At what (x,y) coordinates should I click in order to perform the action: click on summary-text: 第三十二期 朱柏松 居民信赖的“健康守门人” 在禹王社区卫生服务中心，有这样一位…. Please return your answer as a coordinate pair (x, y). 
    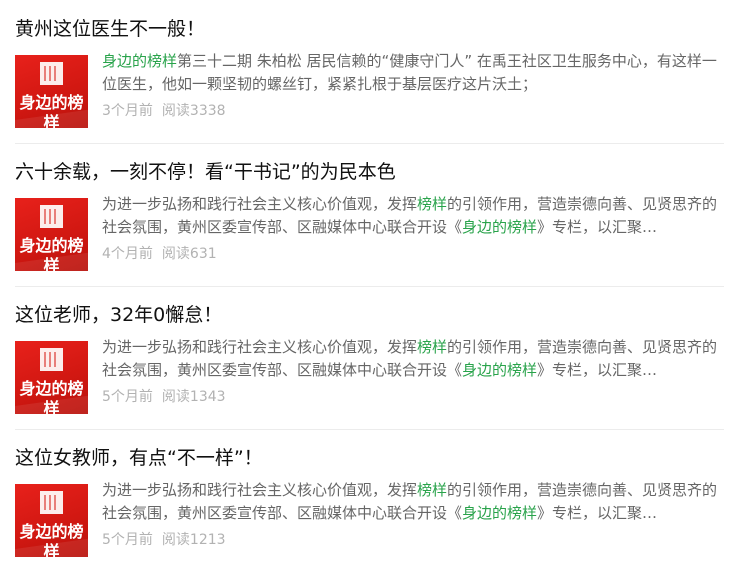
    Looking at the image, I should click on (409, 72).